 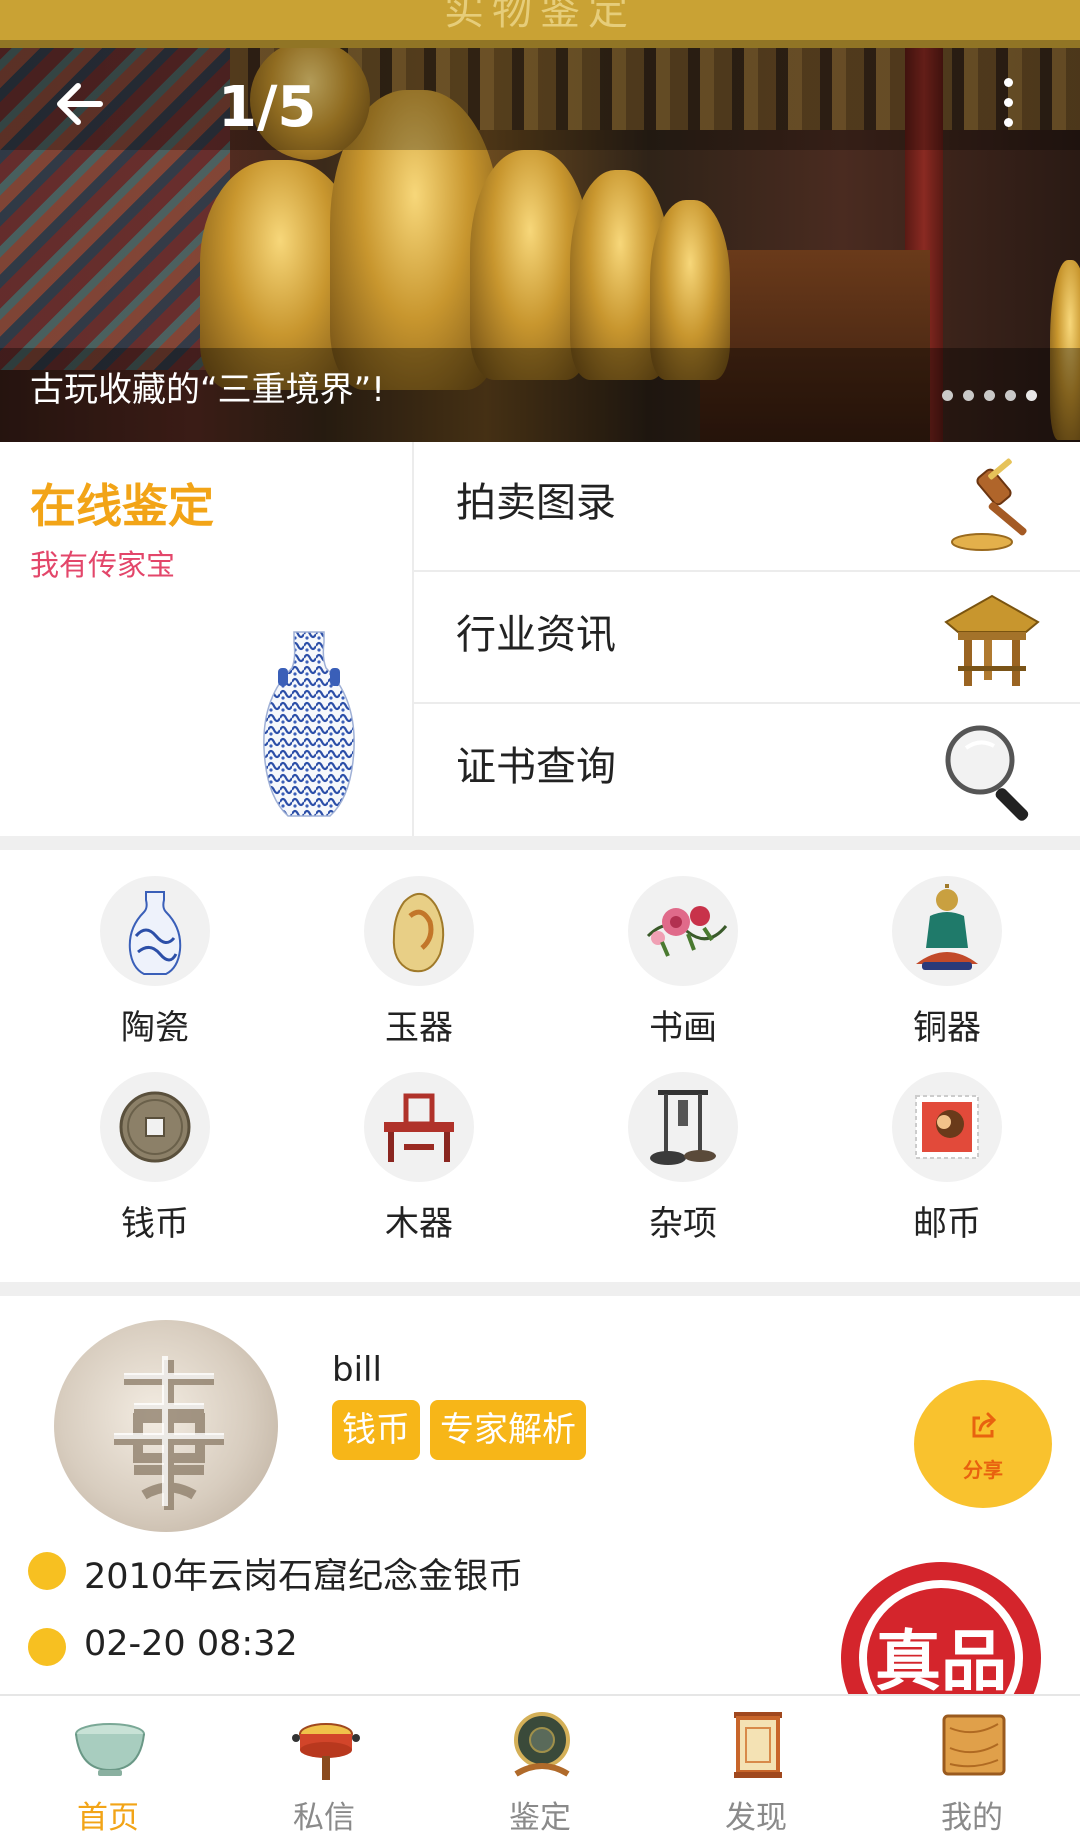 I want to click on nav-label: 私信, so click(x=324, y=1818).